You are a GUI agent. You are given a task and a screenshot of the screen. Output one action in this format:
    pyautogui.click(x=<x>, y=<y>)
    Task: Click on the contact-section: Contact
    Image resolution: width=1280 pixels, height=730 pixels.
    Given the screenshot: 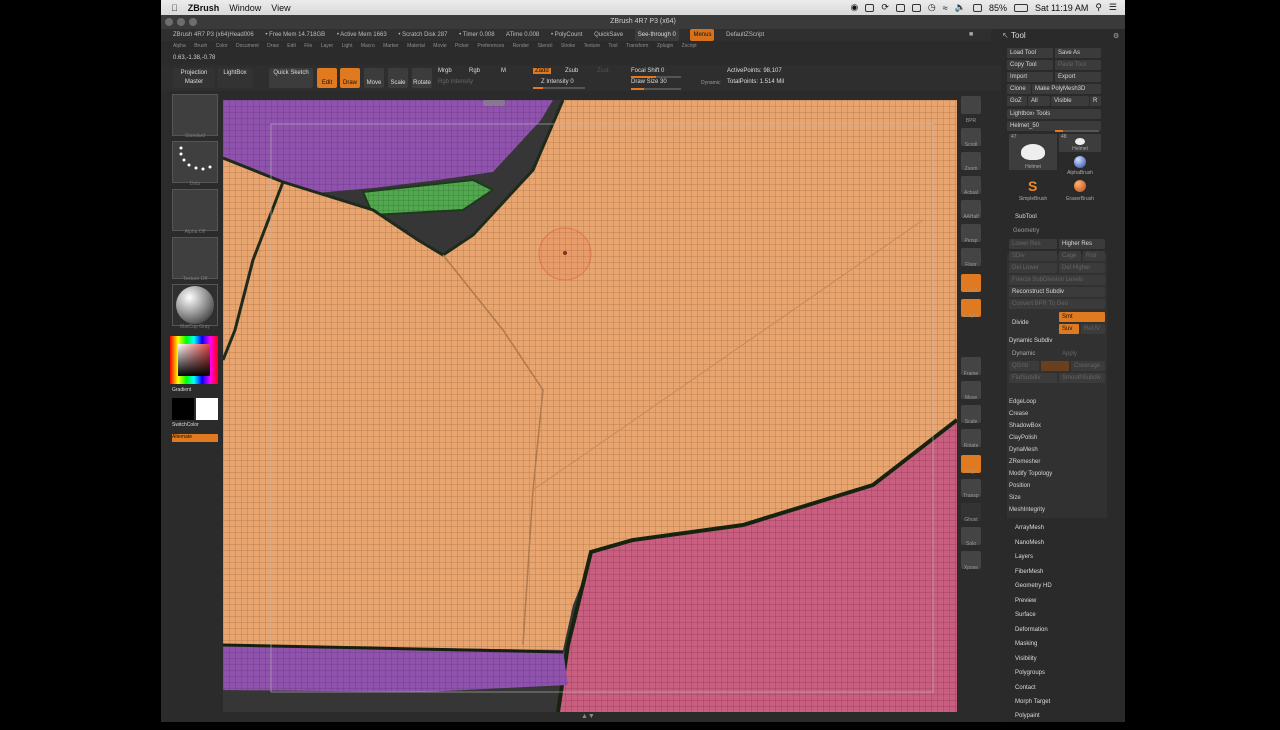 What is the action you would take?
    pyautogui.click(x=1025, y=688)
    